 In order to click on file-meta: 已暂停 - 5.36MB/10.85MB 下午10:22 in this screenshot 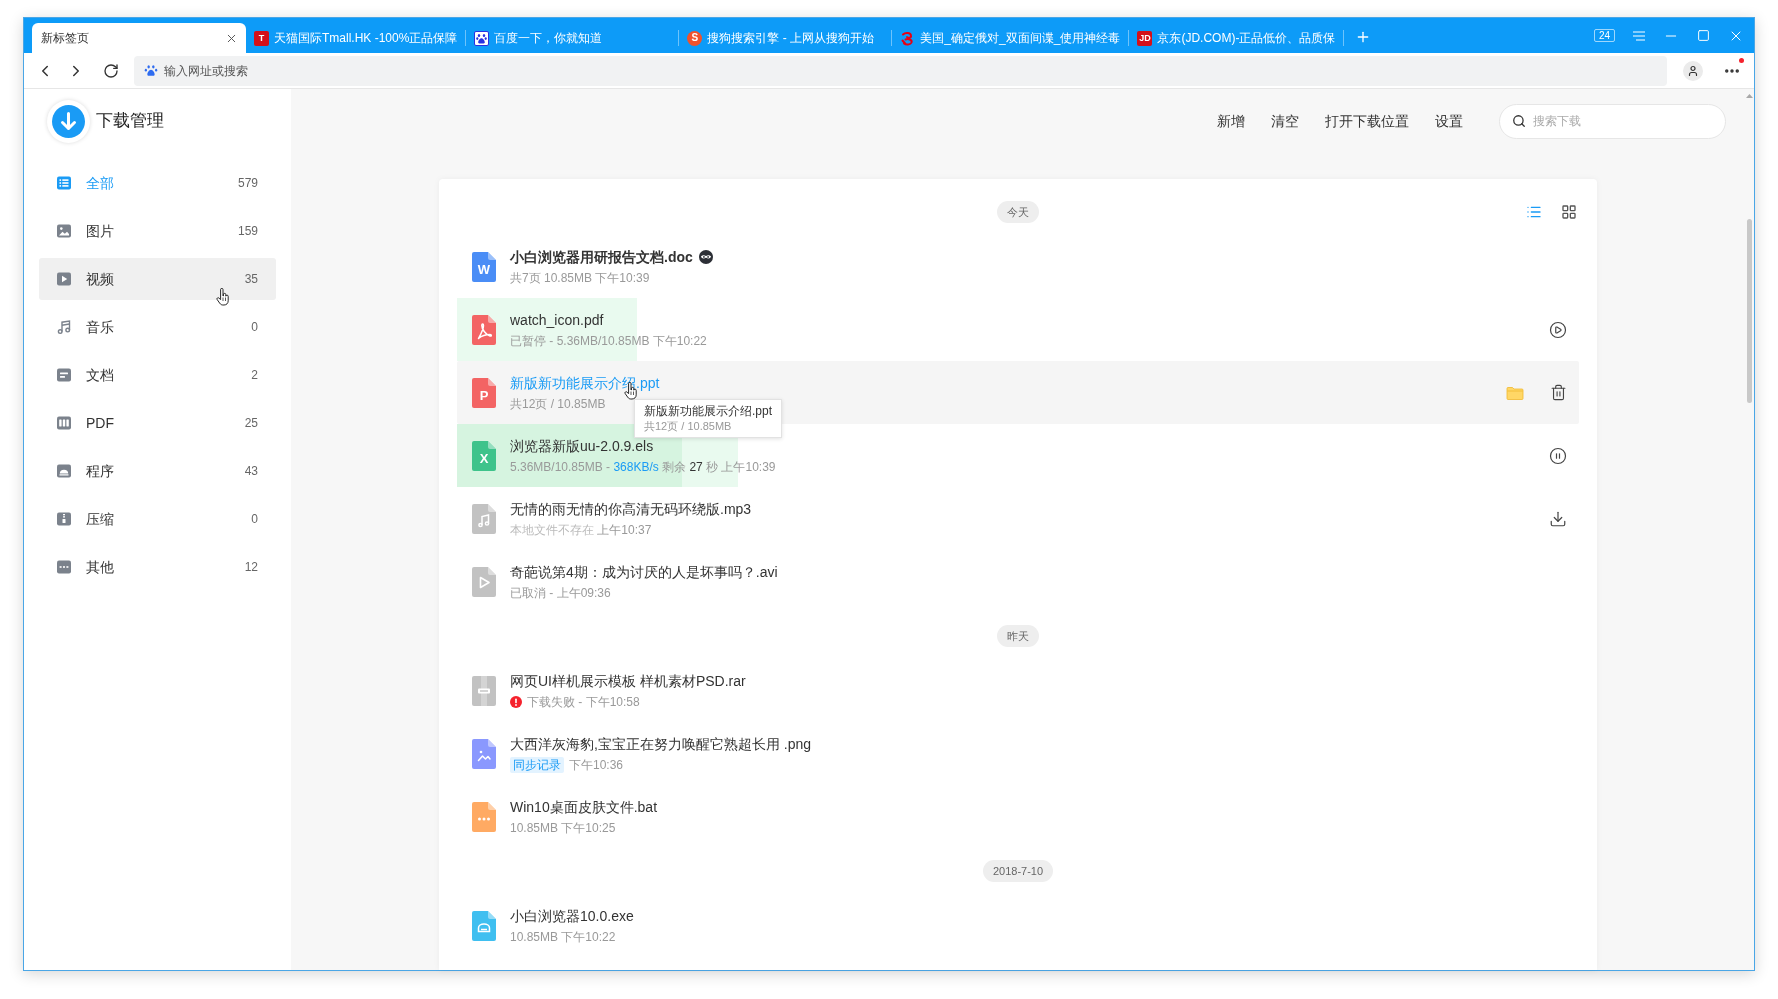, I will do `click(608, 340)`.